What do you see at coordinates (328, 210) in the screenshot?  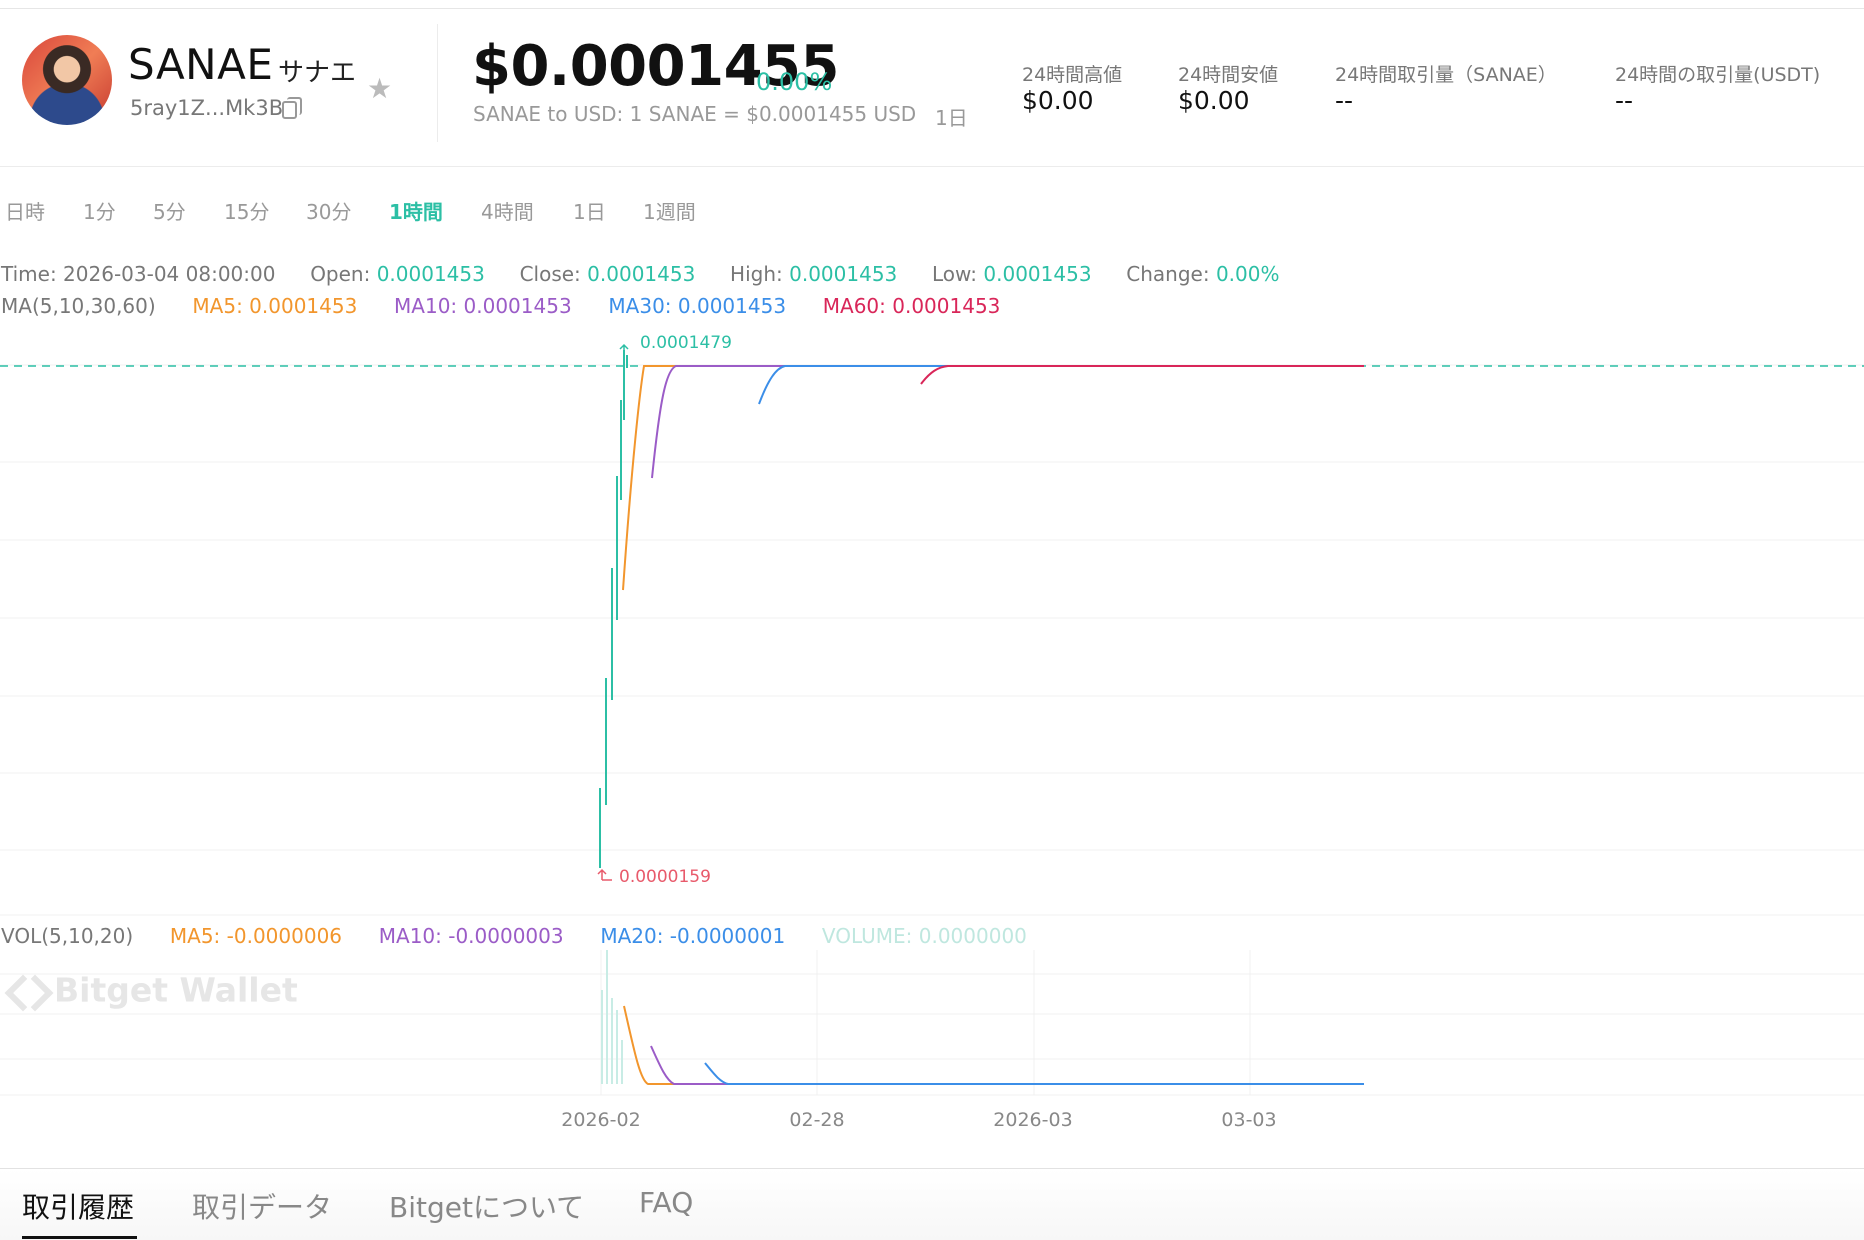 I see `tab-30m: 30分` at bounding box center [328, 210].